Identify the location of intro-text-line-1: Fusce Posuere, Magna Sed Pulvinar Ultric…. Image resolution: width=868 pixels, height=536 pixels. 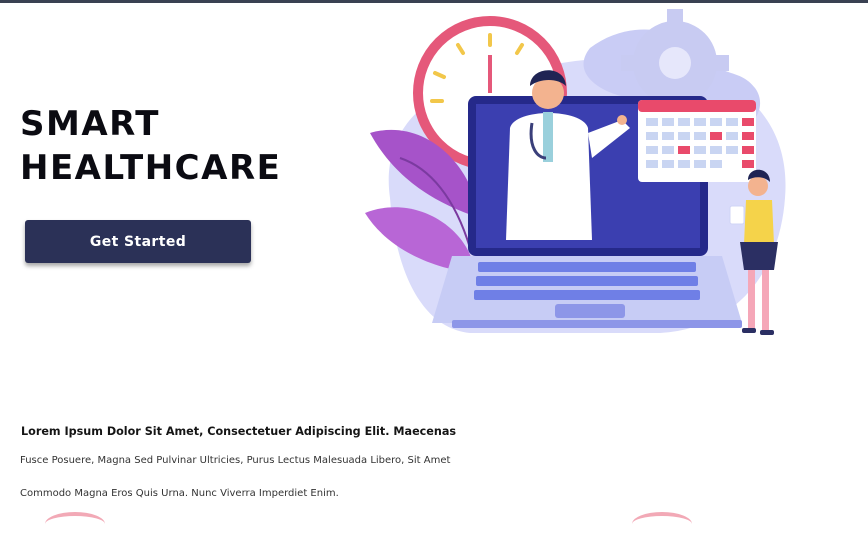
(235, 460).